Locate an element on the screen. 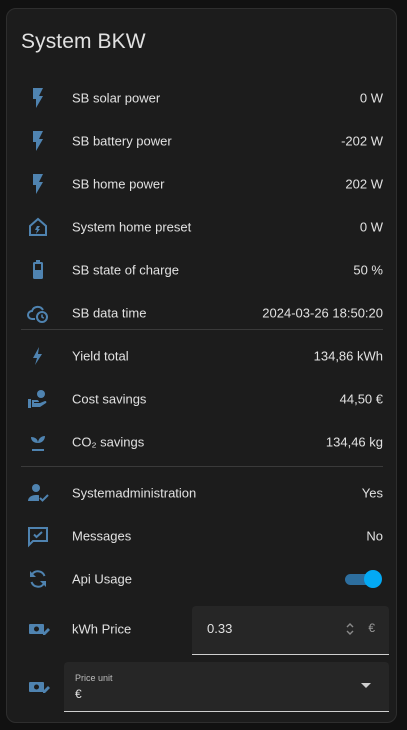  row-value: 44,50 € is located at coordinates (361, 398).